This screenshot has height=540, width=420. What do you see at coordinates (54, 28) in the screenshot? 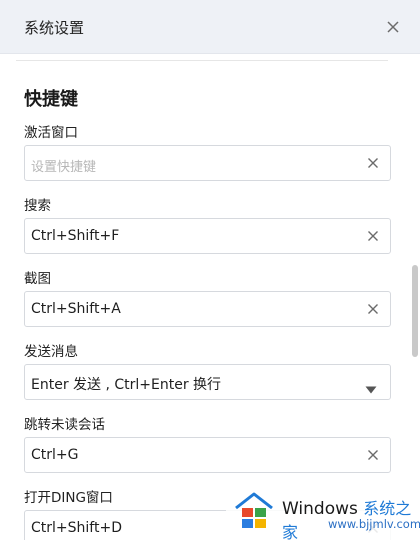
I see `window-title: 系统设置` at bounding box center [54, 28].